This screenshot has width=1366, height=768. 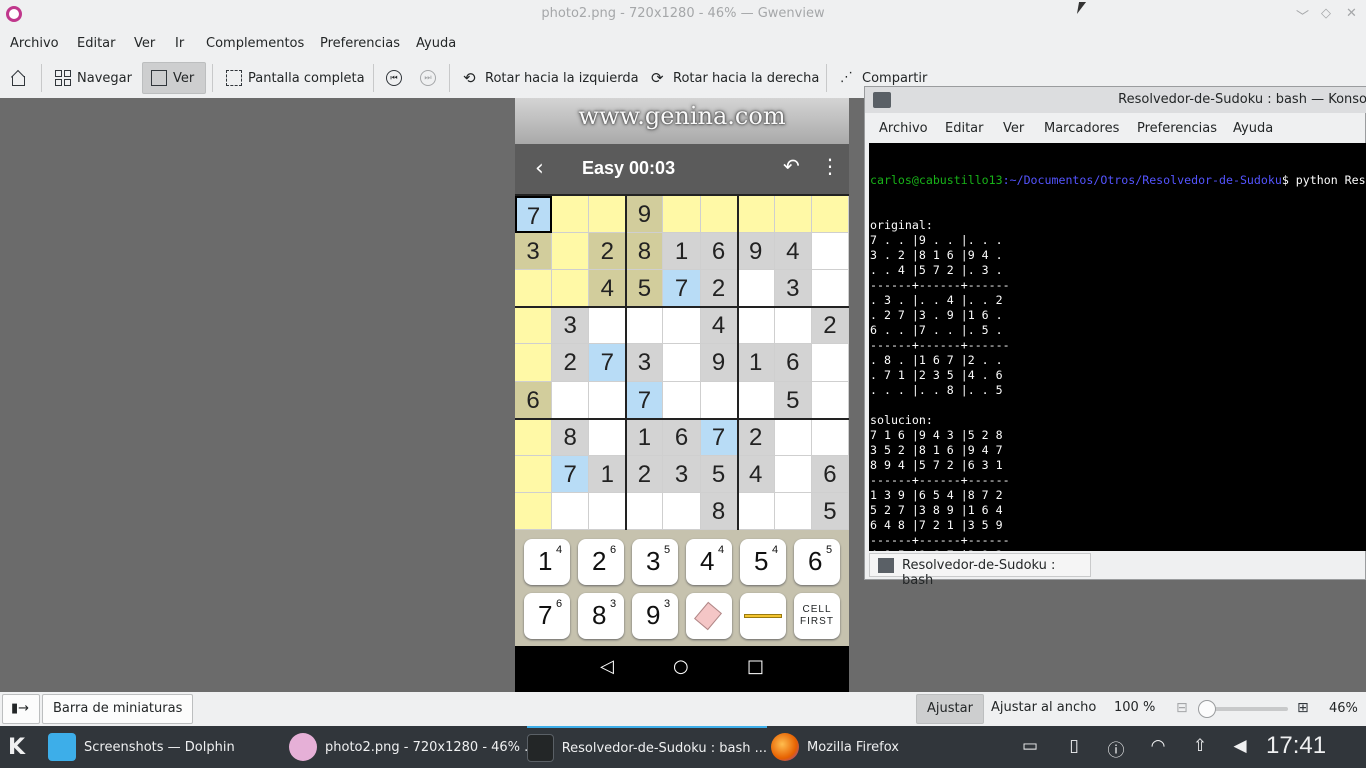 I want to click on battery-icon: ▭, so click(x=1030, y=747).